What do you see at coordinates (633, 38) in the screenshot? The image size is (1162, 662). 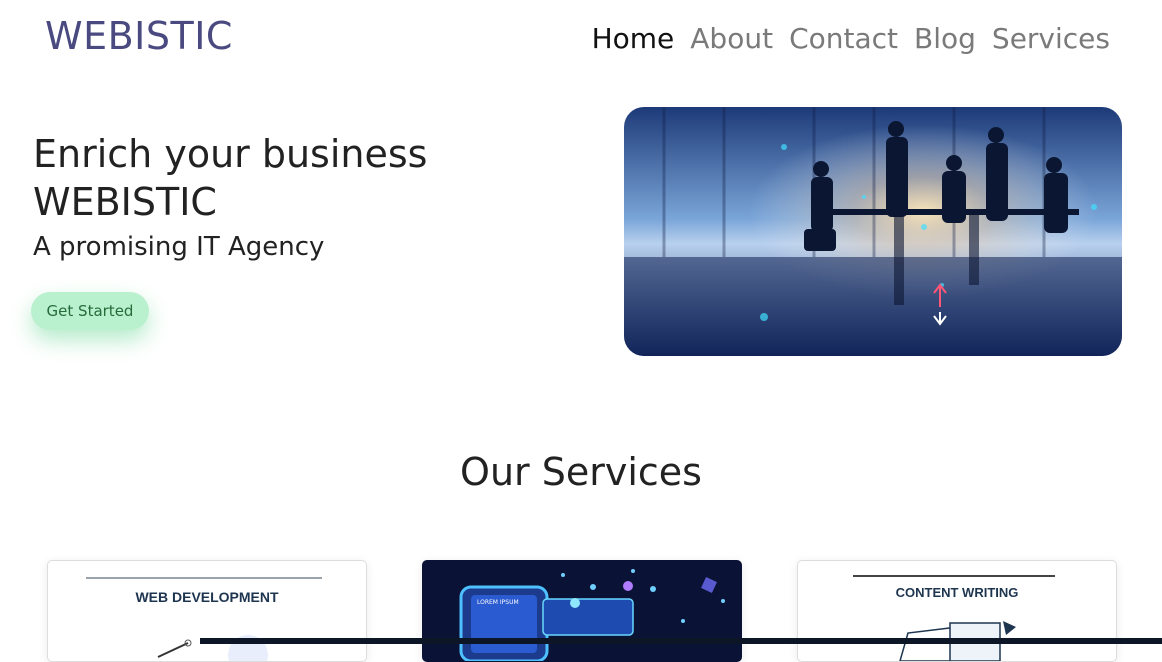 I see `nav-home: Home` at bounding box center [633, 38].